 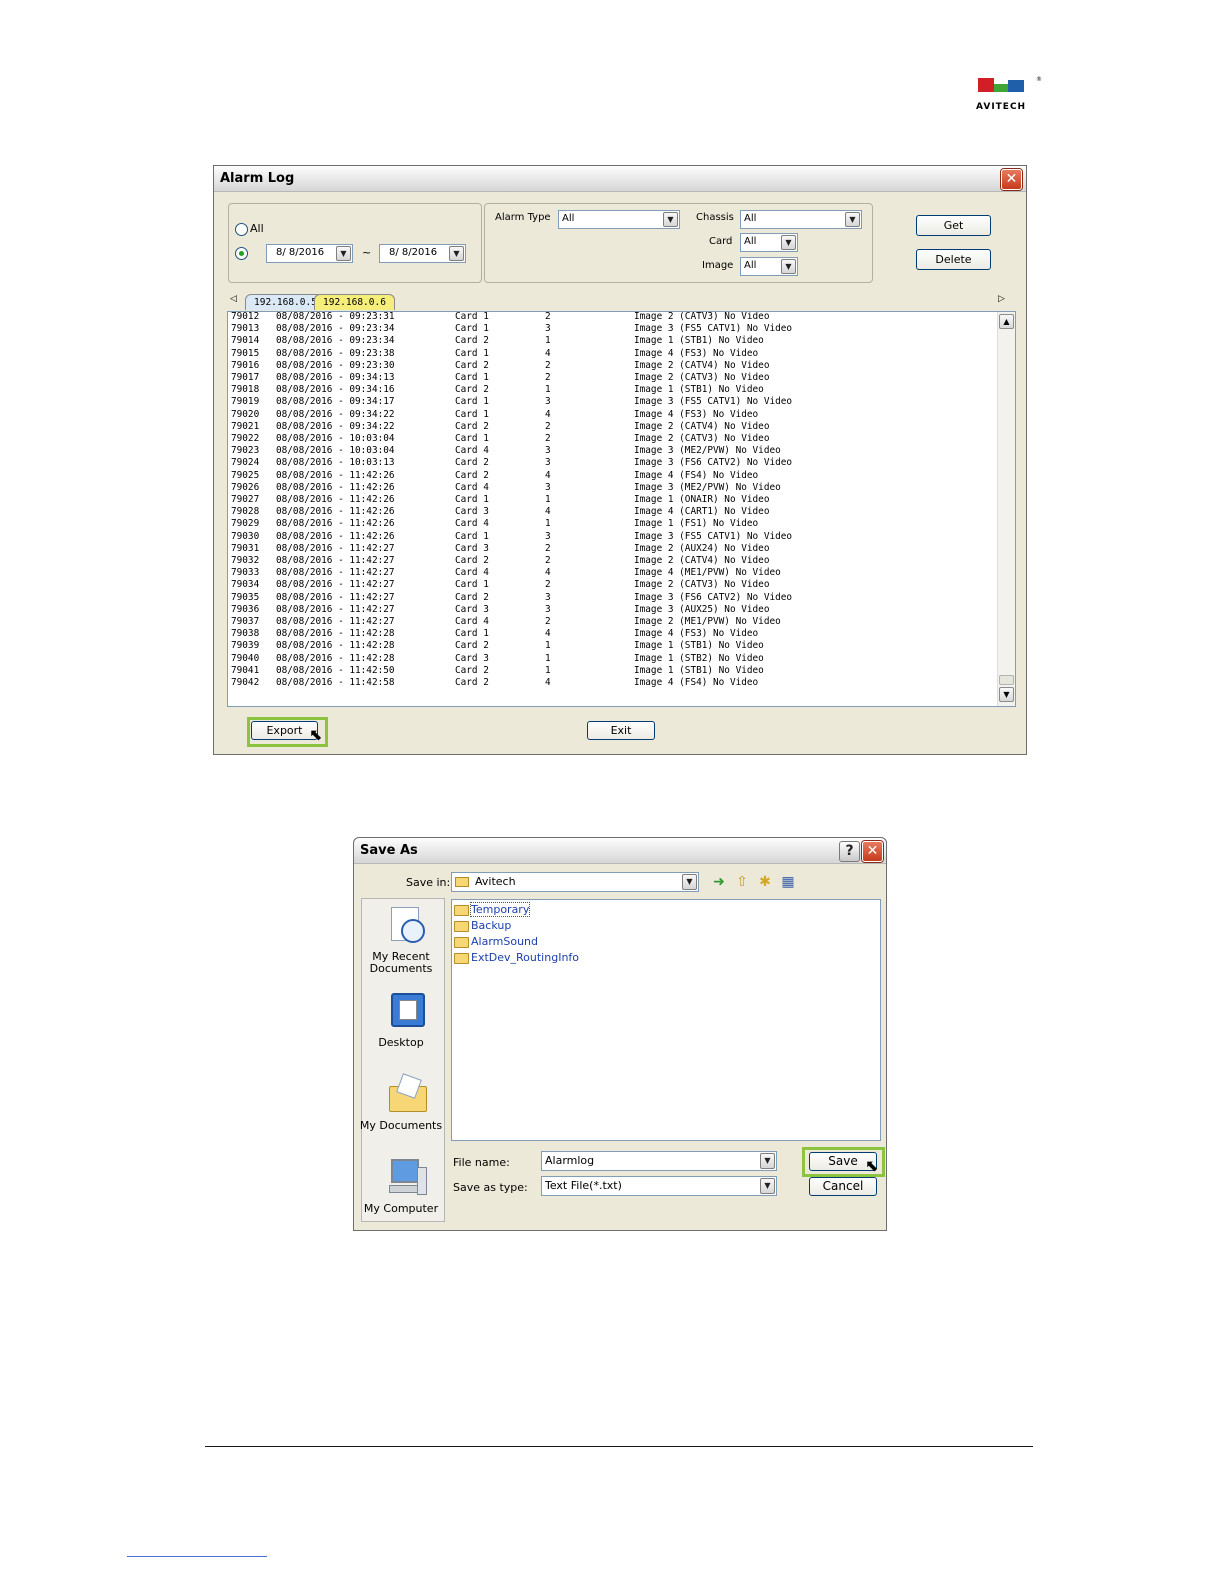 What do you see at coordinates (241, 229) in the screenshot?
I see `radio-all` at bounding box center [241, 229].